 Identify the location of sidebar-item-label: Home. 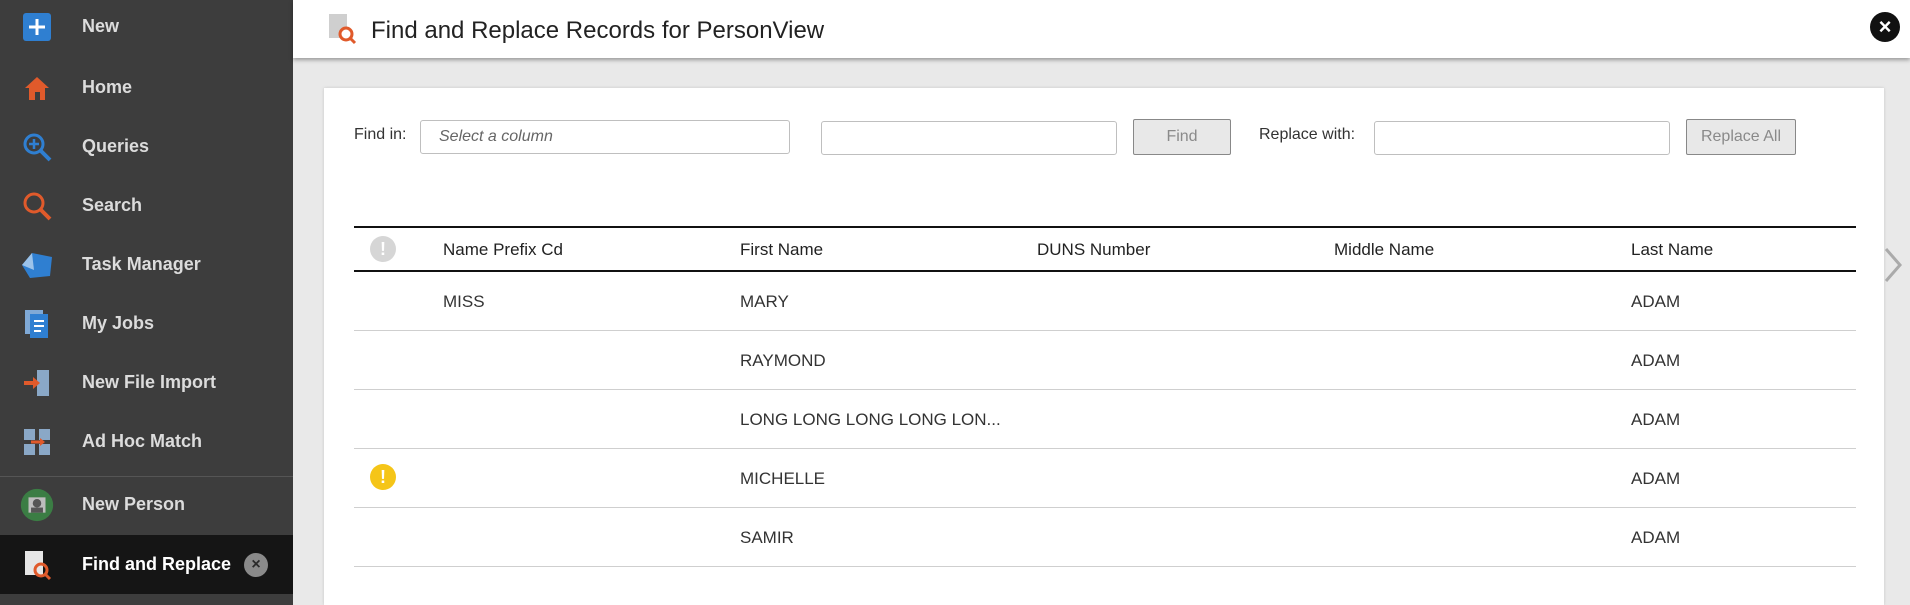
(107, 87).